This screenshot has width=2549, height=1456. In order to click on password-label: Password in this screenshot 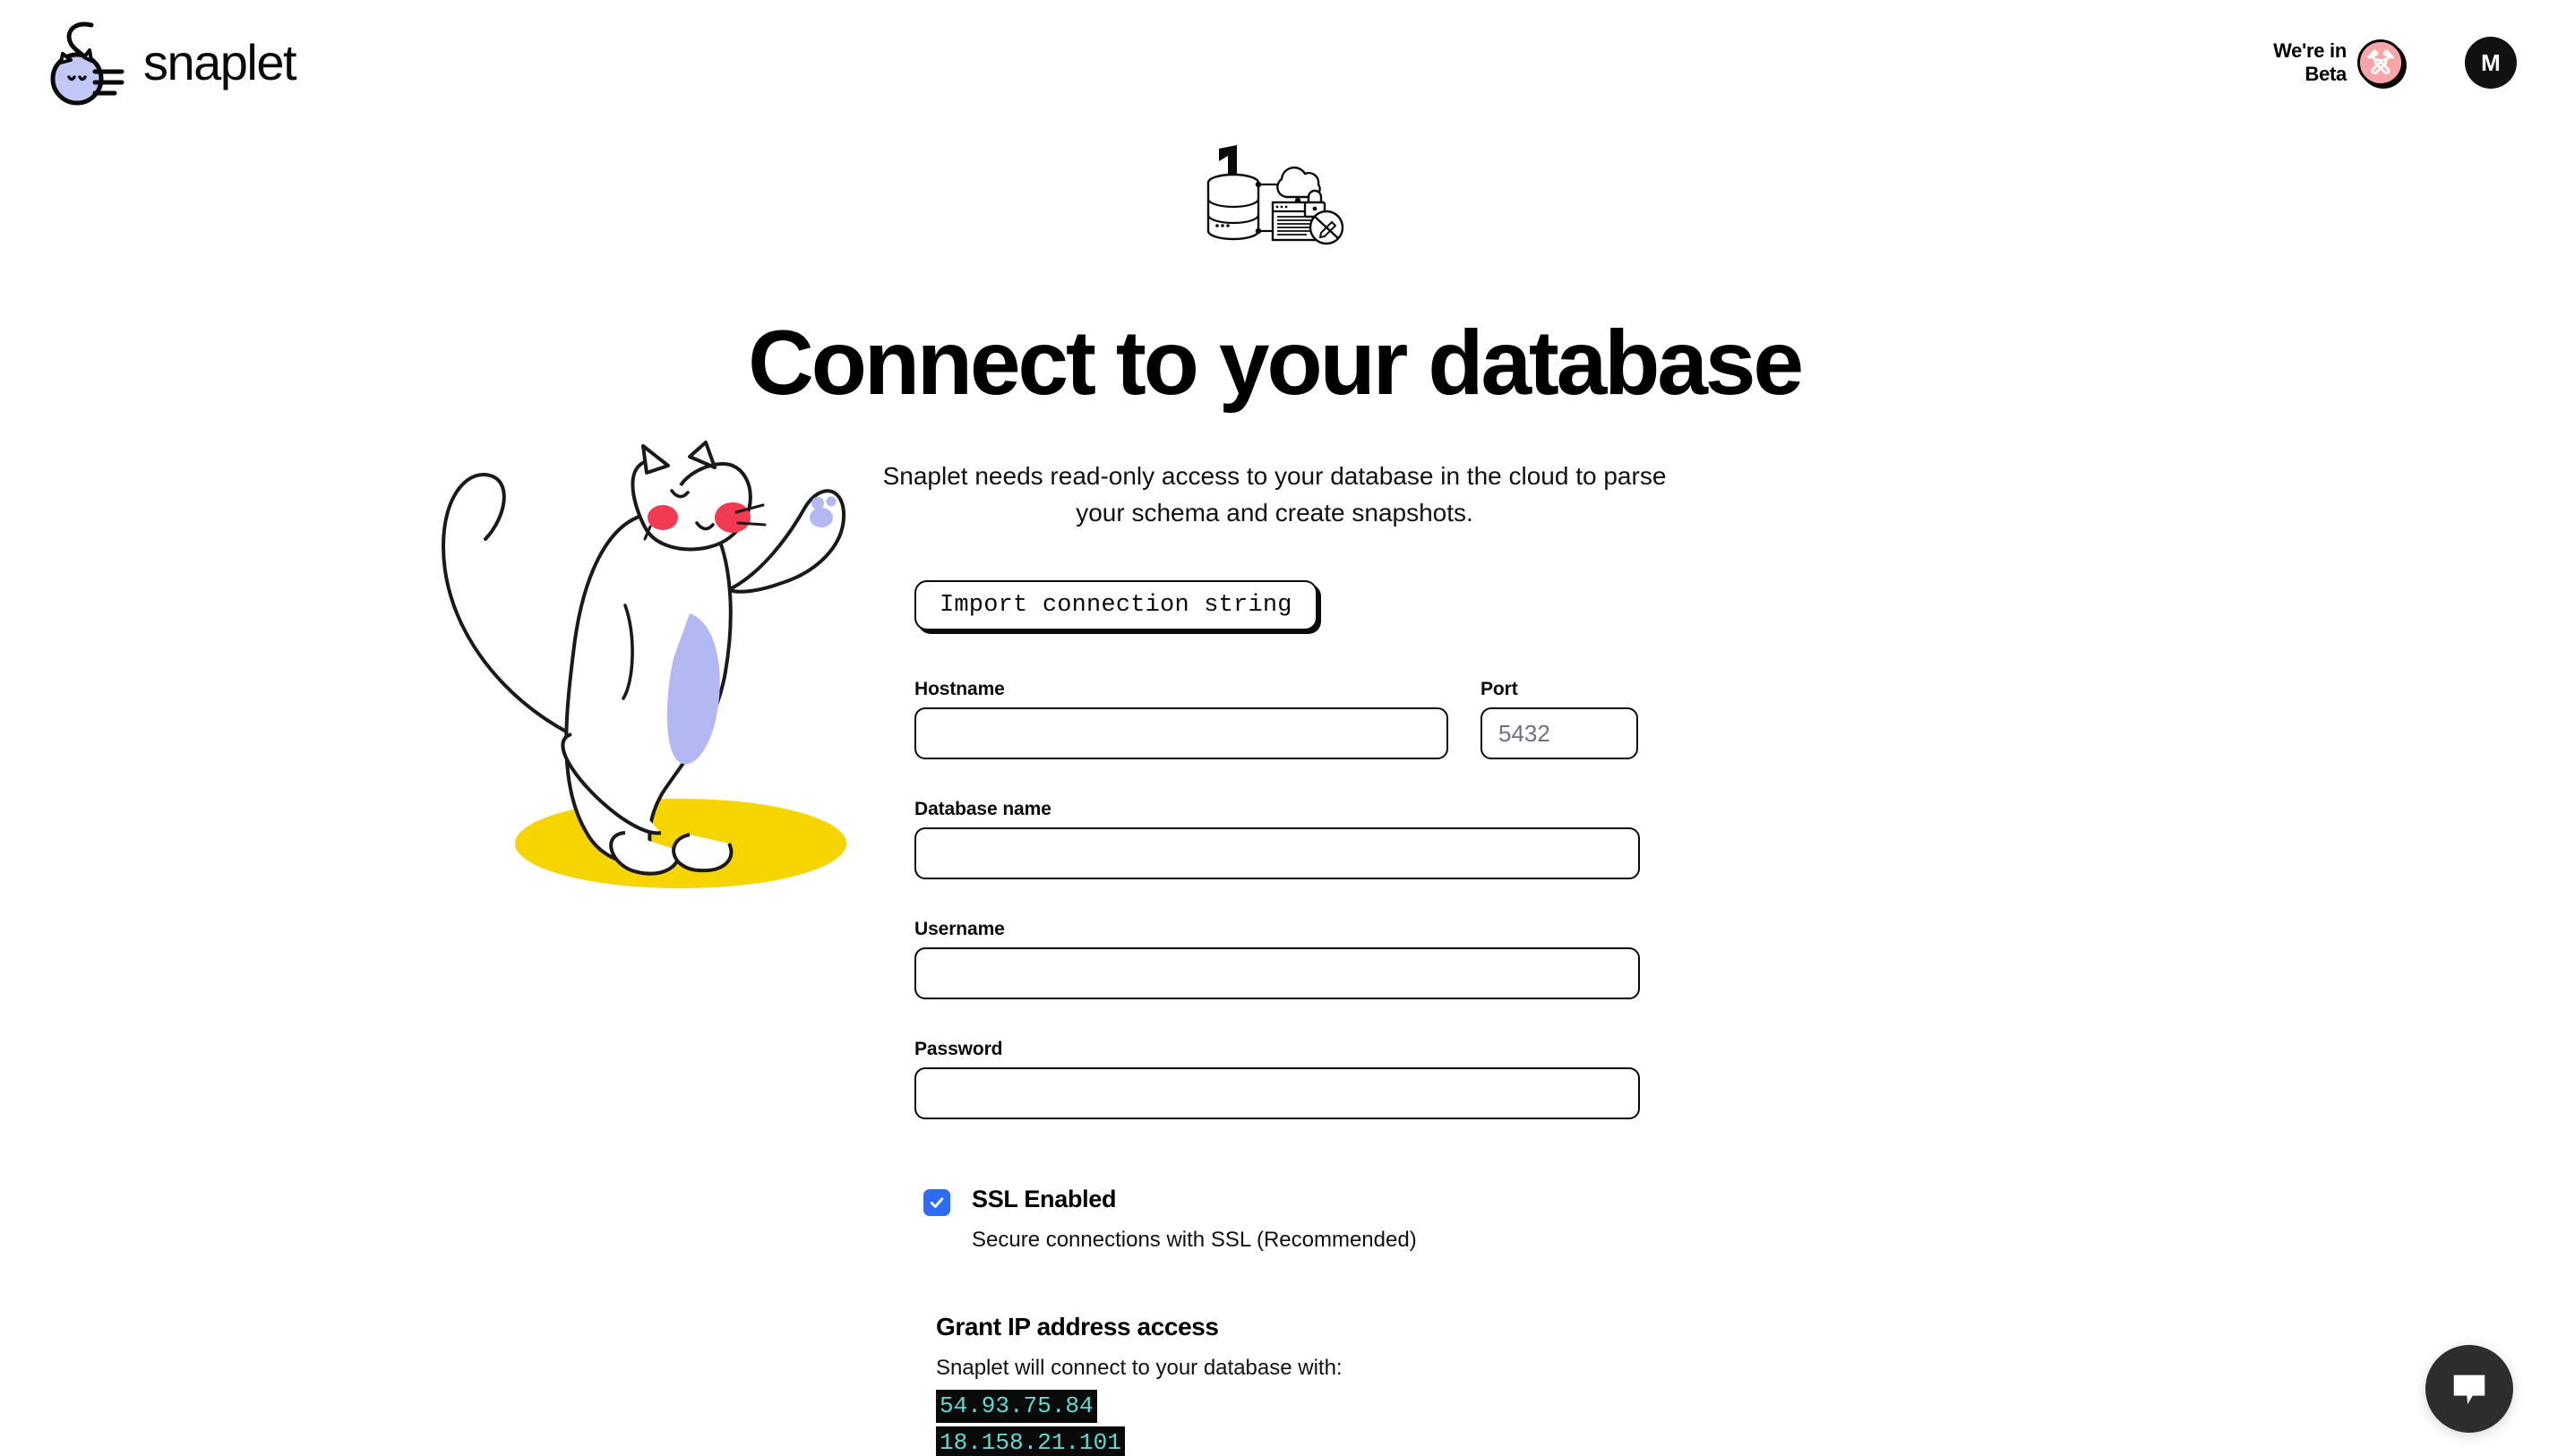, I will do `click(958, 1049)`.